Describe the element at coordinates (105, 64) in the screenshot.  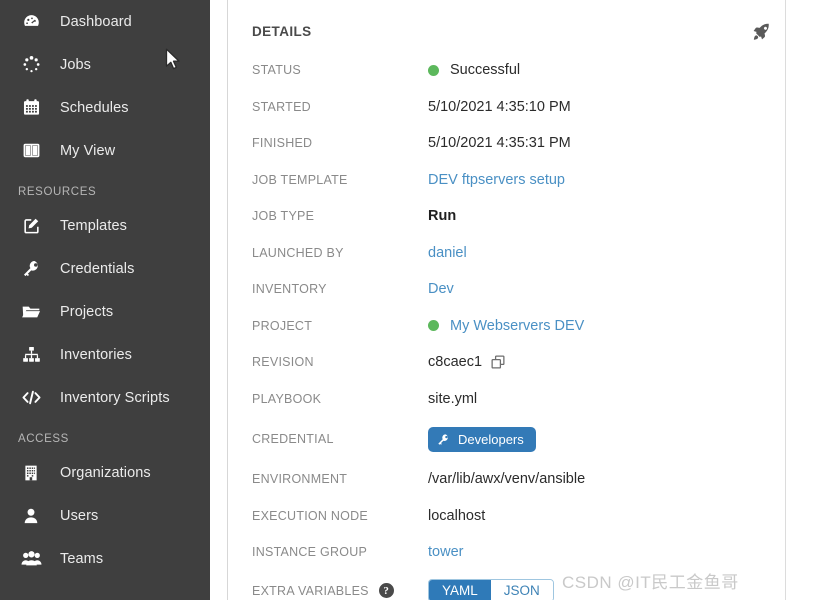
I see `sidebar-item-jobs: Jobs` at that location.